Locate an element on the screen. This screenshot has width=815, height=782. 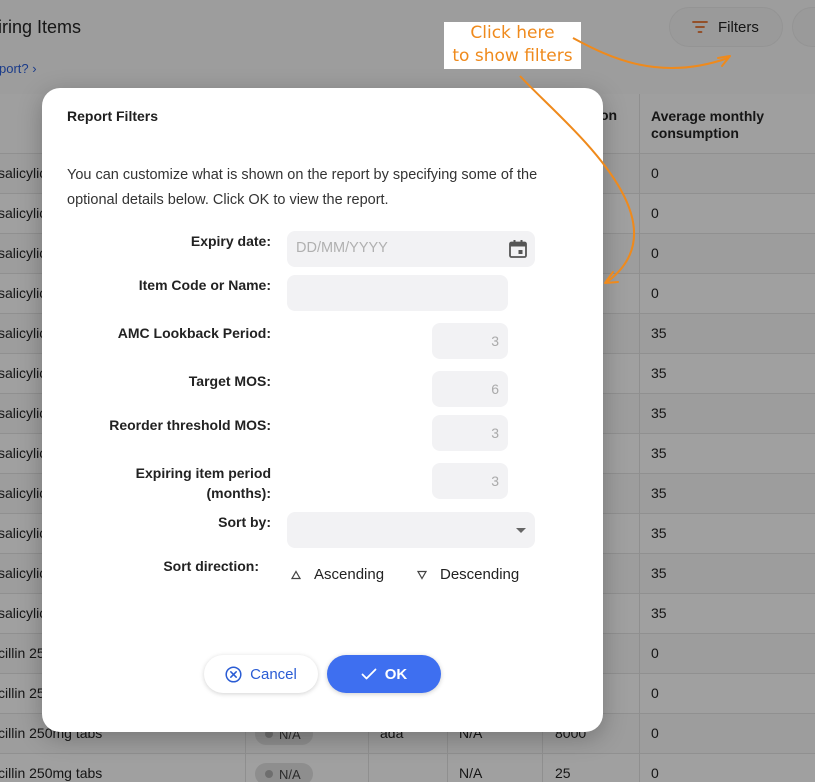
arrow-to-filters-icon is located at coordinates (650, 53).